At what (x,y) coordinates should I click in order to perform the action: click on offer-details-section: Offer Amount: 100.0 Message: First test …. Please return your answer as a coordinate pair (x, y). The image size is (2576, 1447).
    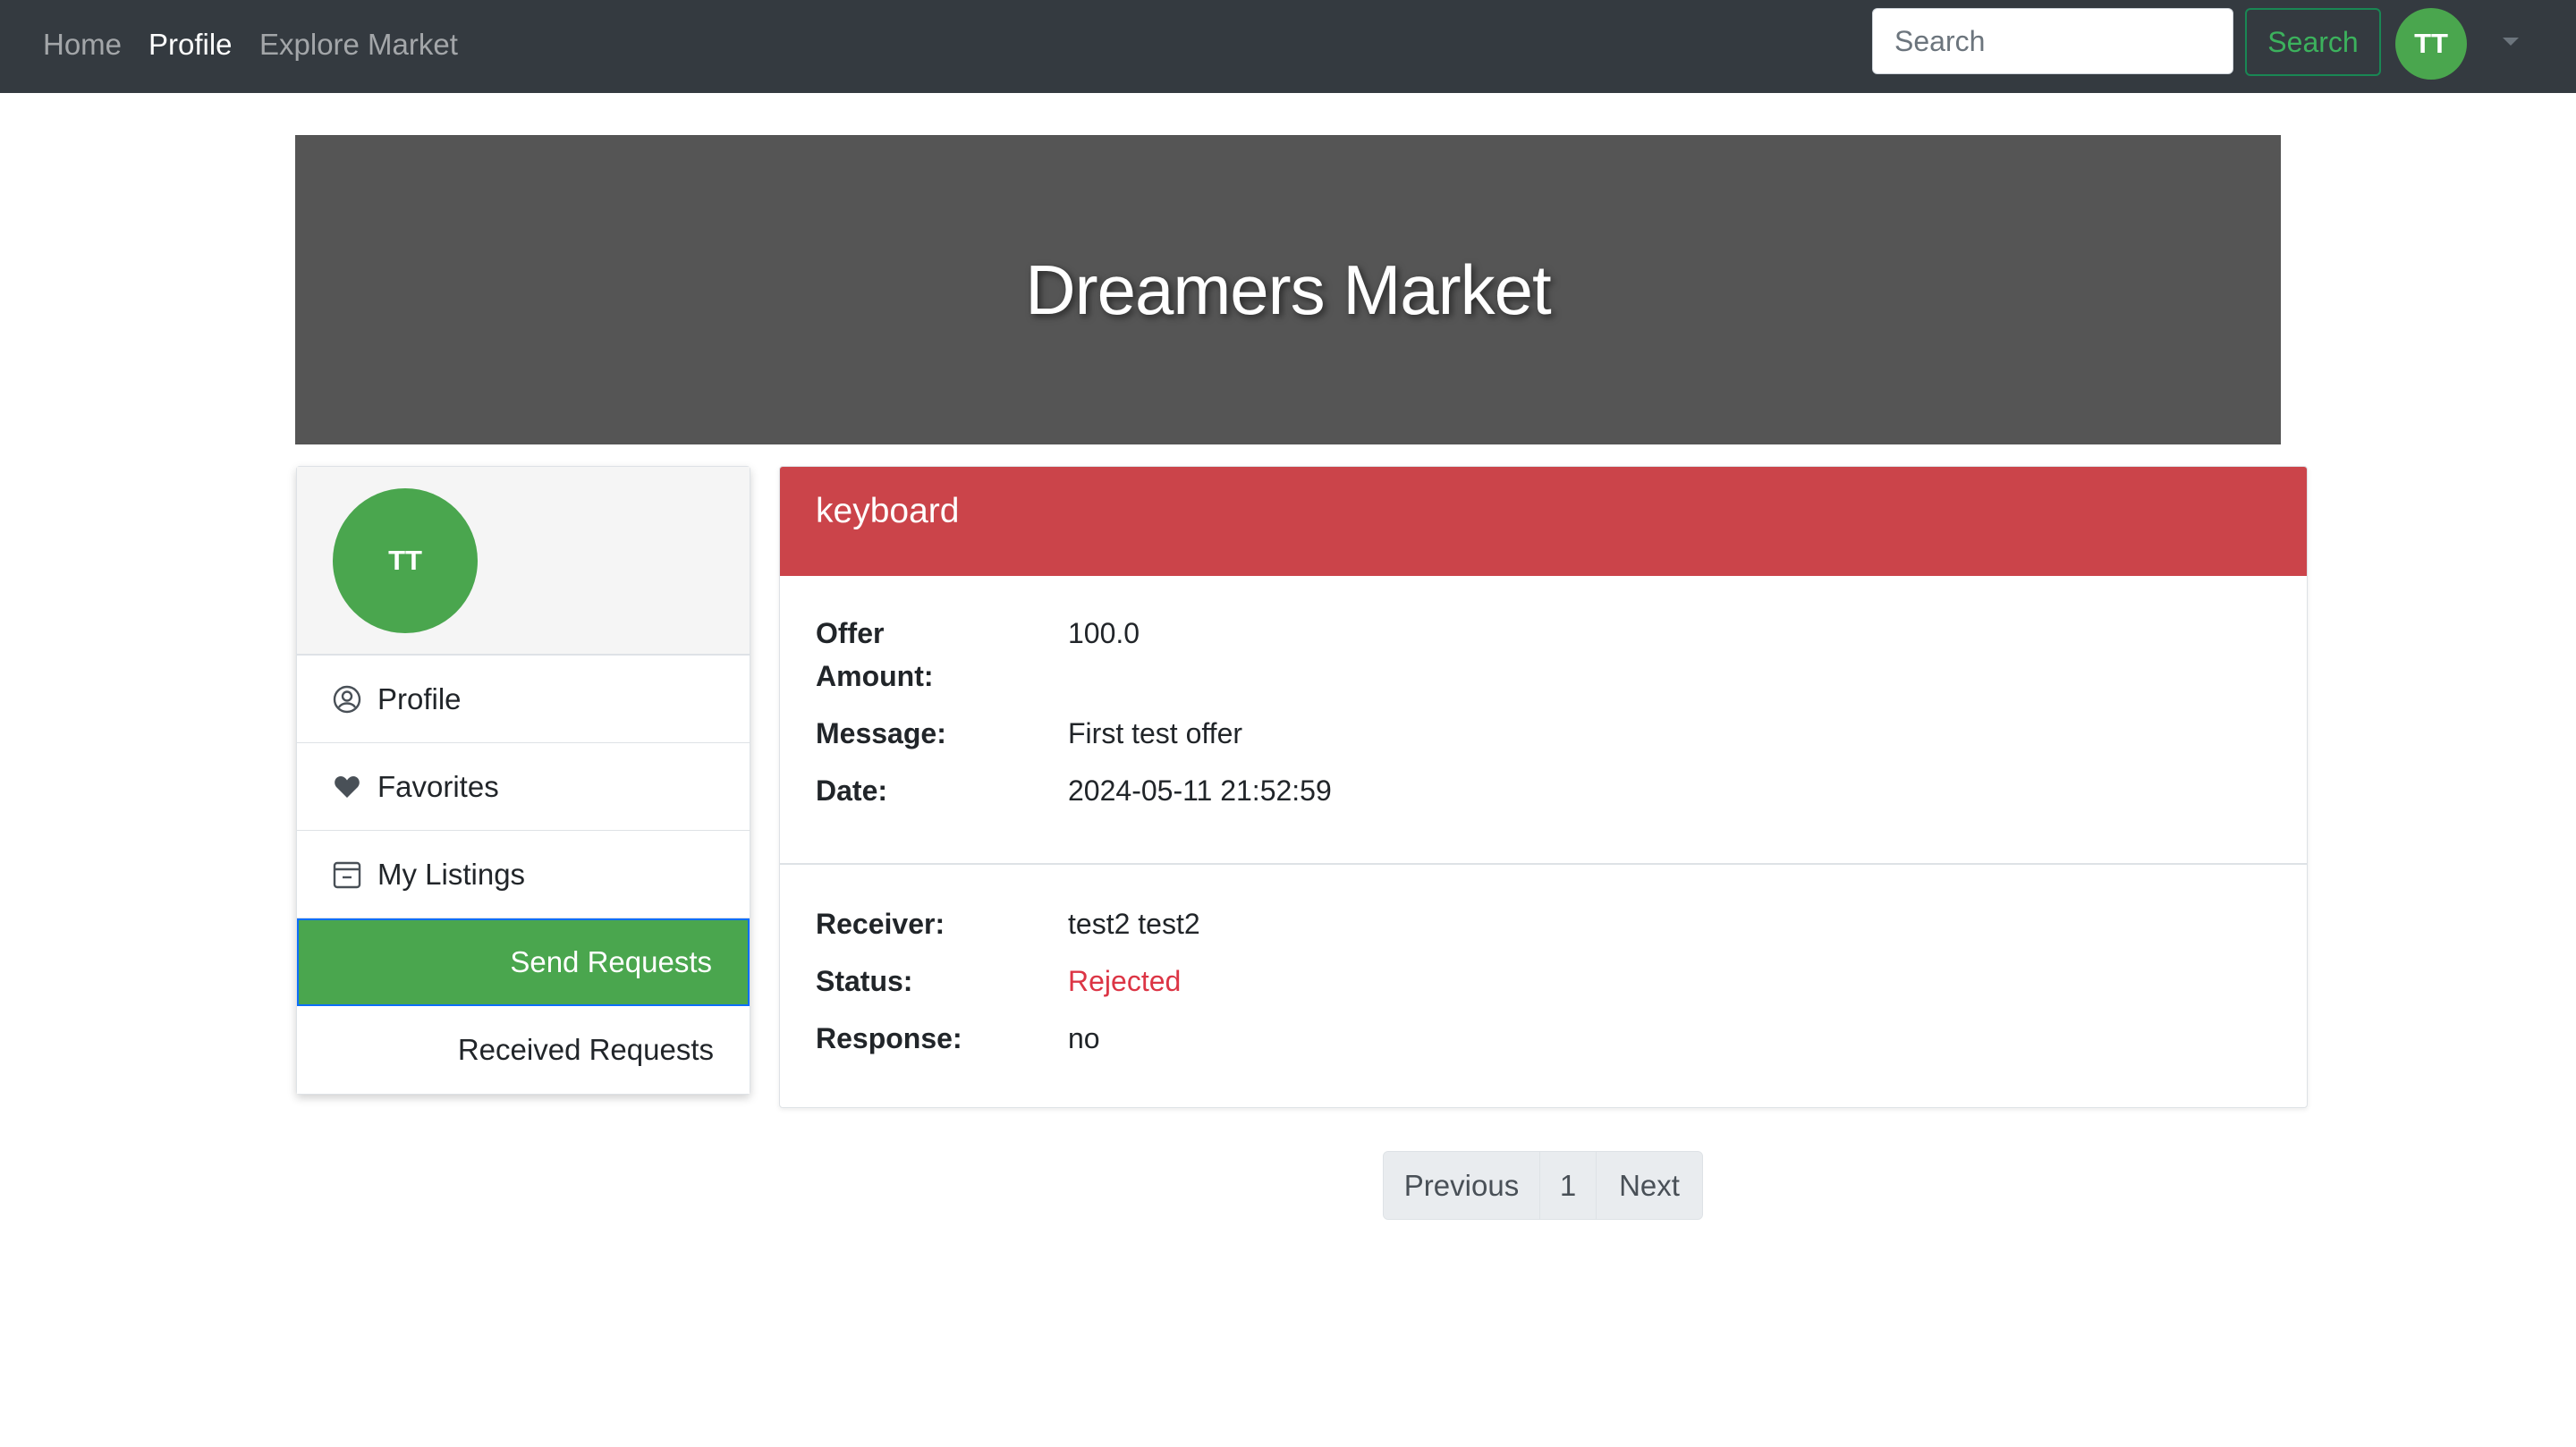
    Looking at the image, I should click on (1543, 720).